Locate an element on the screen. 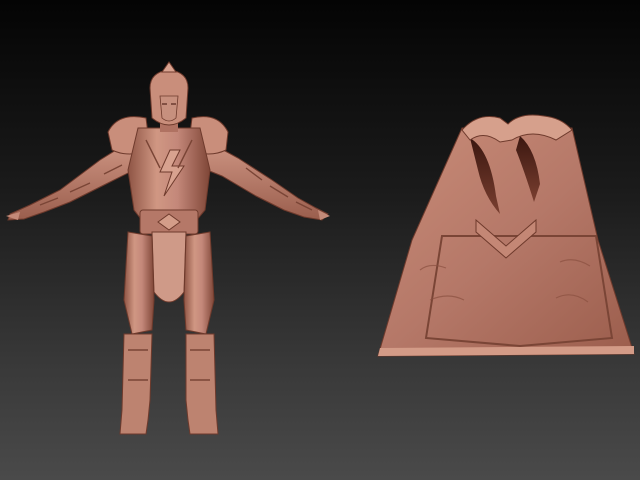 The image size is (640, 480). left-arm is located at coordinates (70, 180).